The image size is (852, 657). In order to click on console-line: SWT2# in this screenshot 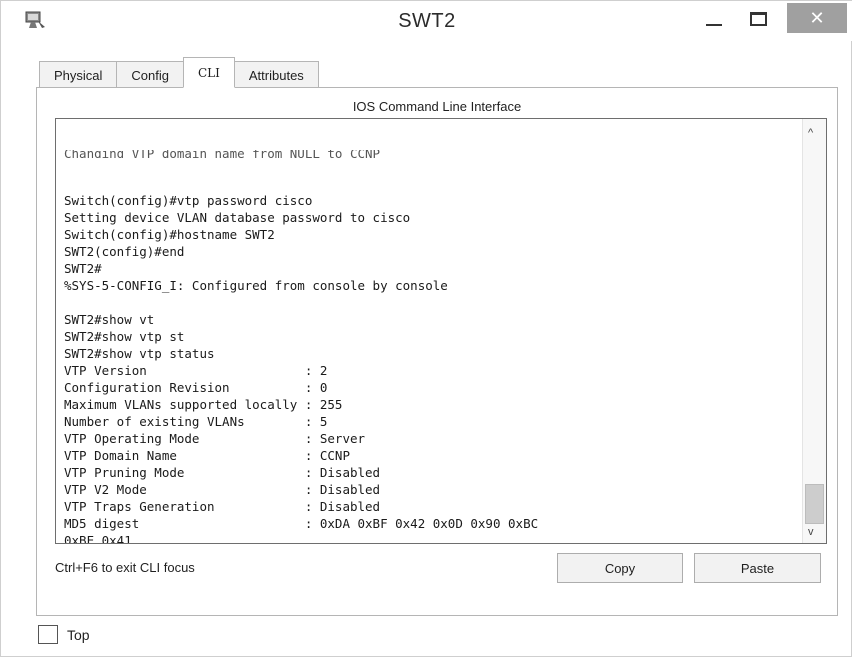, I will do `click(83, 268)`.